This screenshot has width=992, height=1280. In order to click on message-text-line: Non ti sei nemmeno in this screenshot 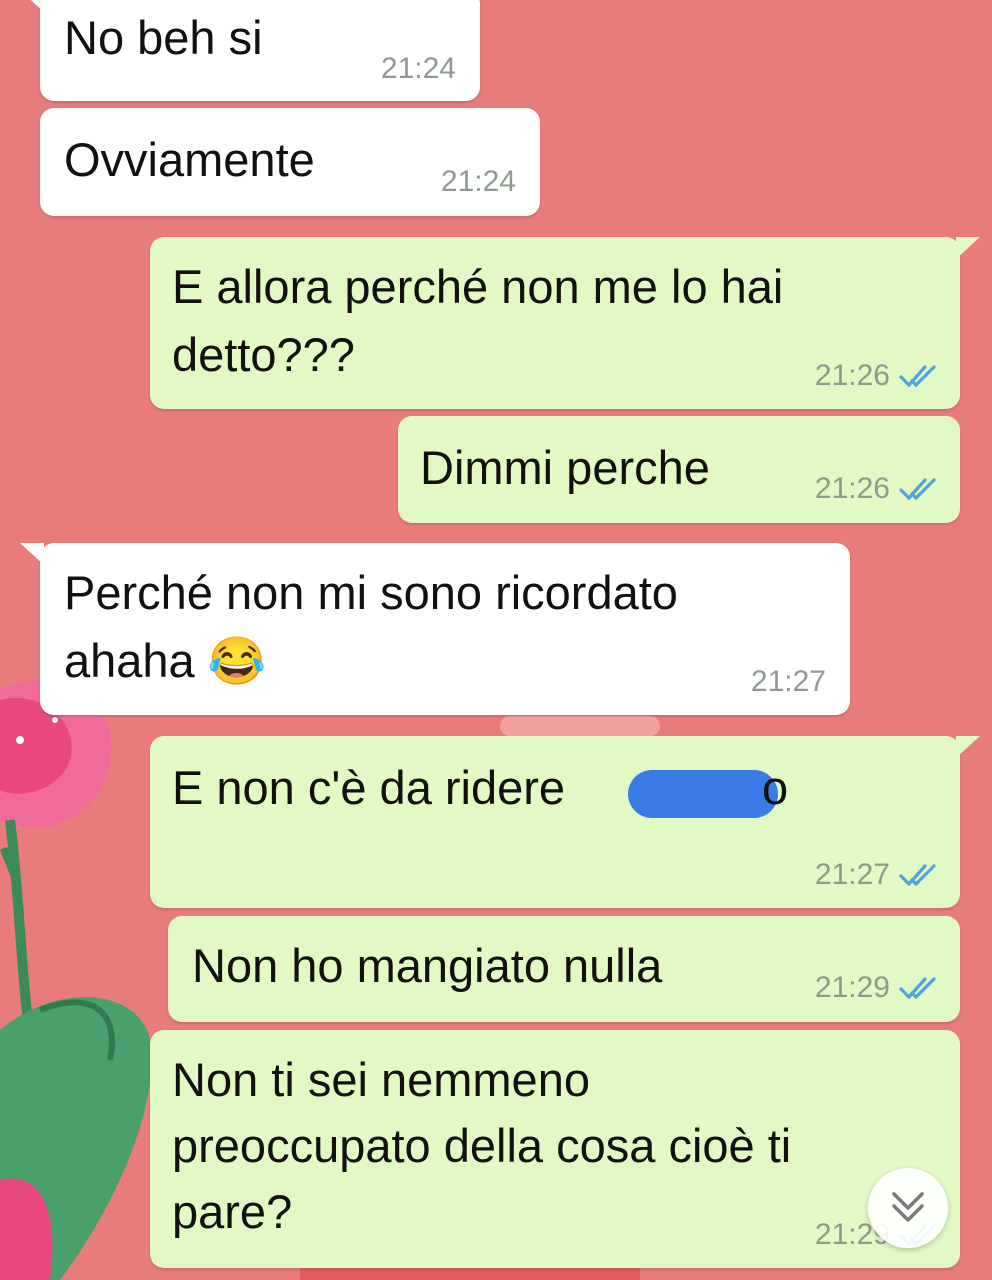, I will do `click(381, 1079)`.